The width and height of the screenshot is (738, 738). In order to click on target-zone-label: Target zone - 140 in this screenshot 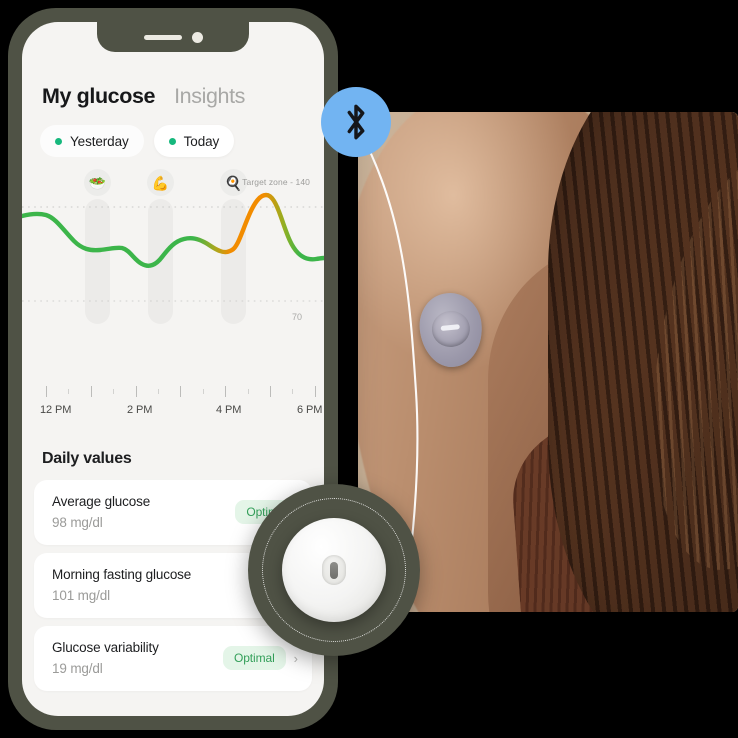, I will do `click(276, 182)`.